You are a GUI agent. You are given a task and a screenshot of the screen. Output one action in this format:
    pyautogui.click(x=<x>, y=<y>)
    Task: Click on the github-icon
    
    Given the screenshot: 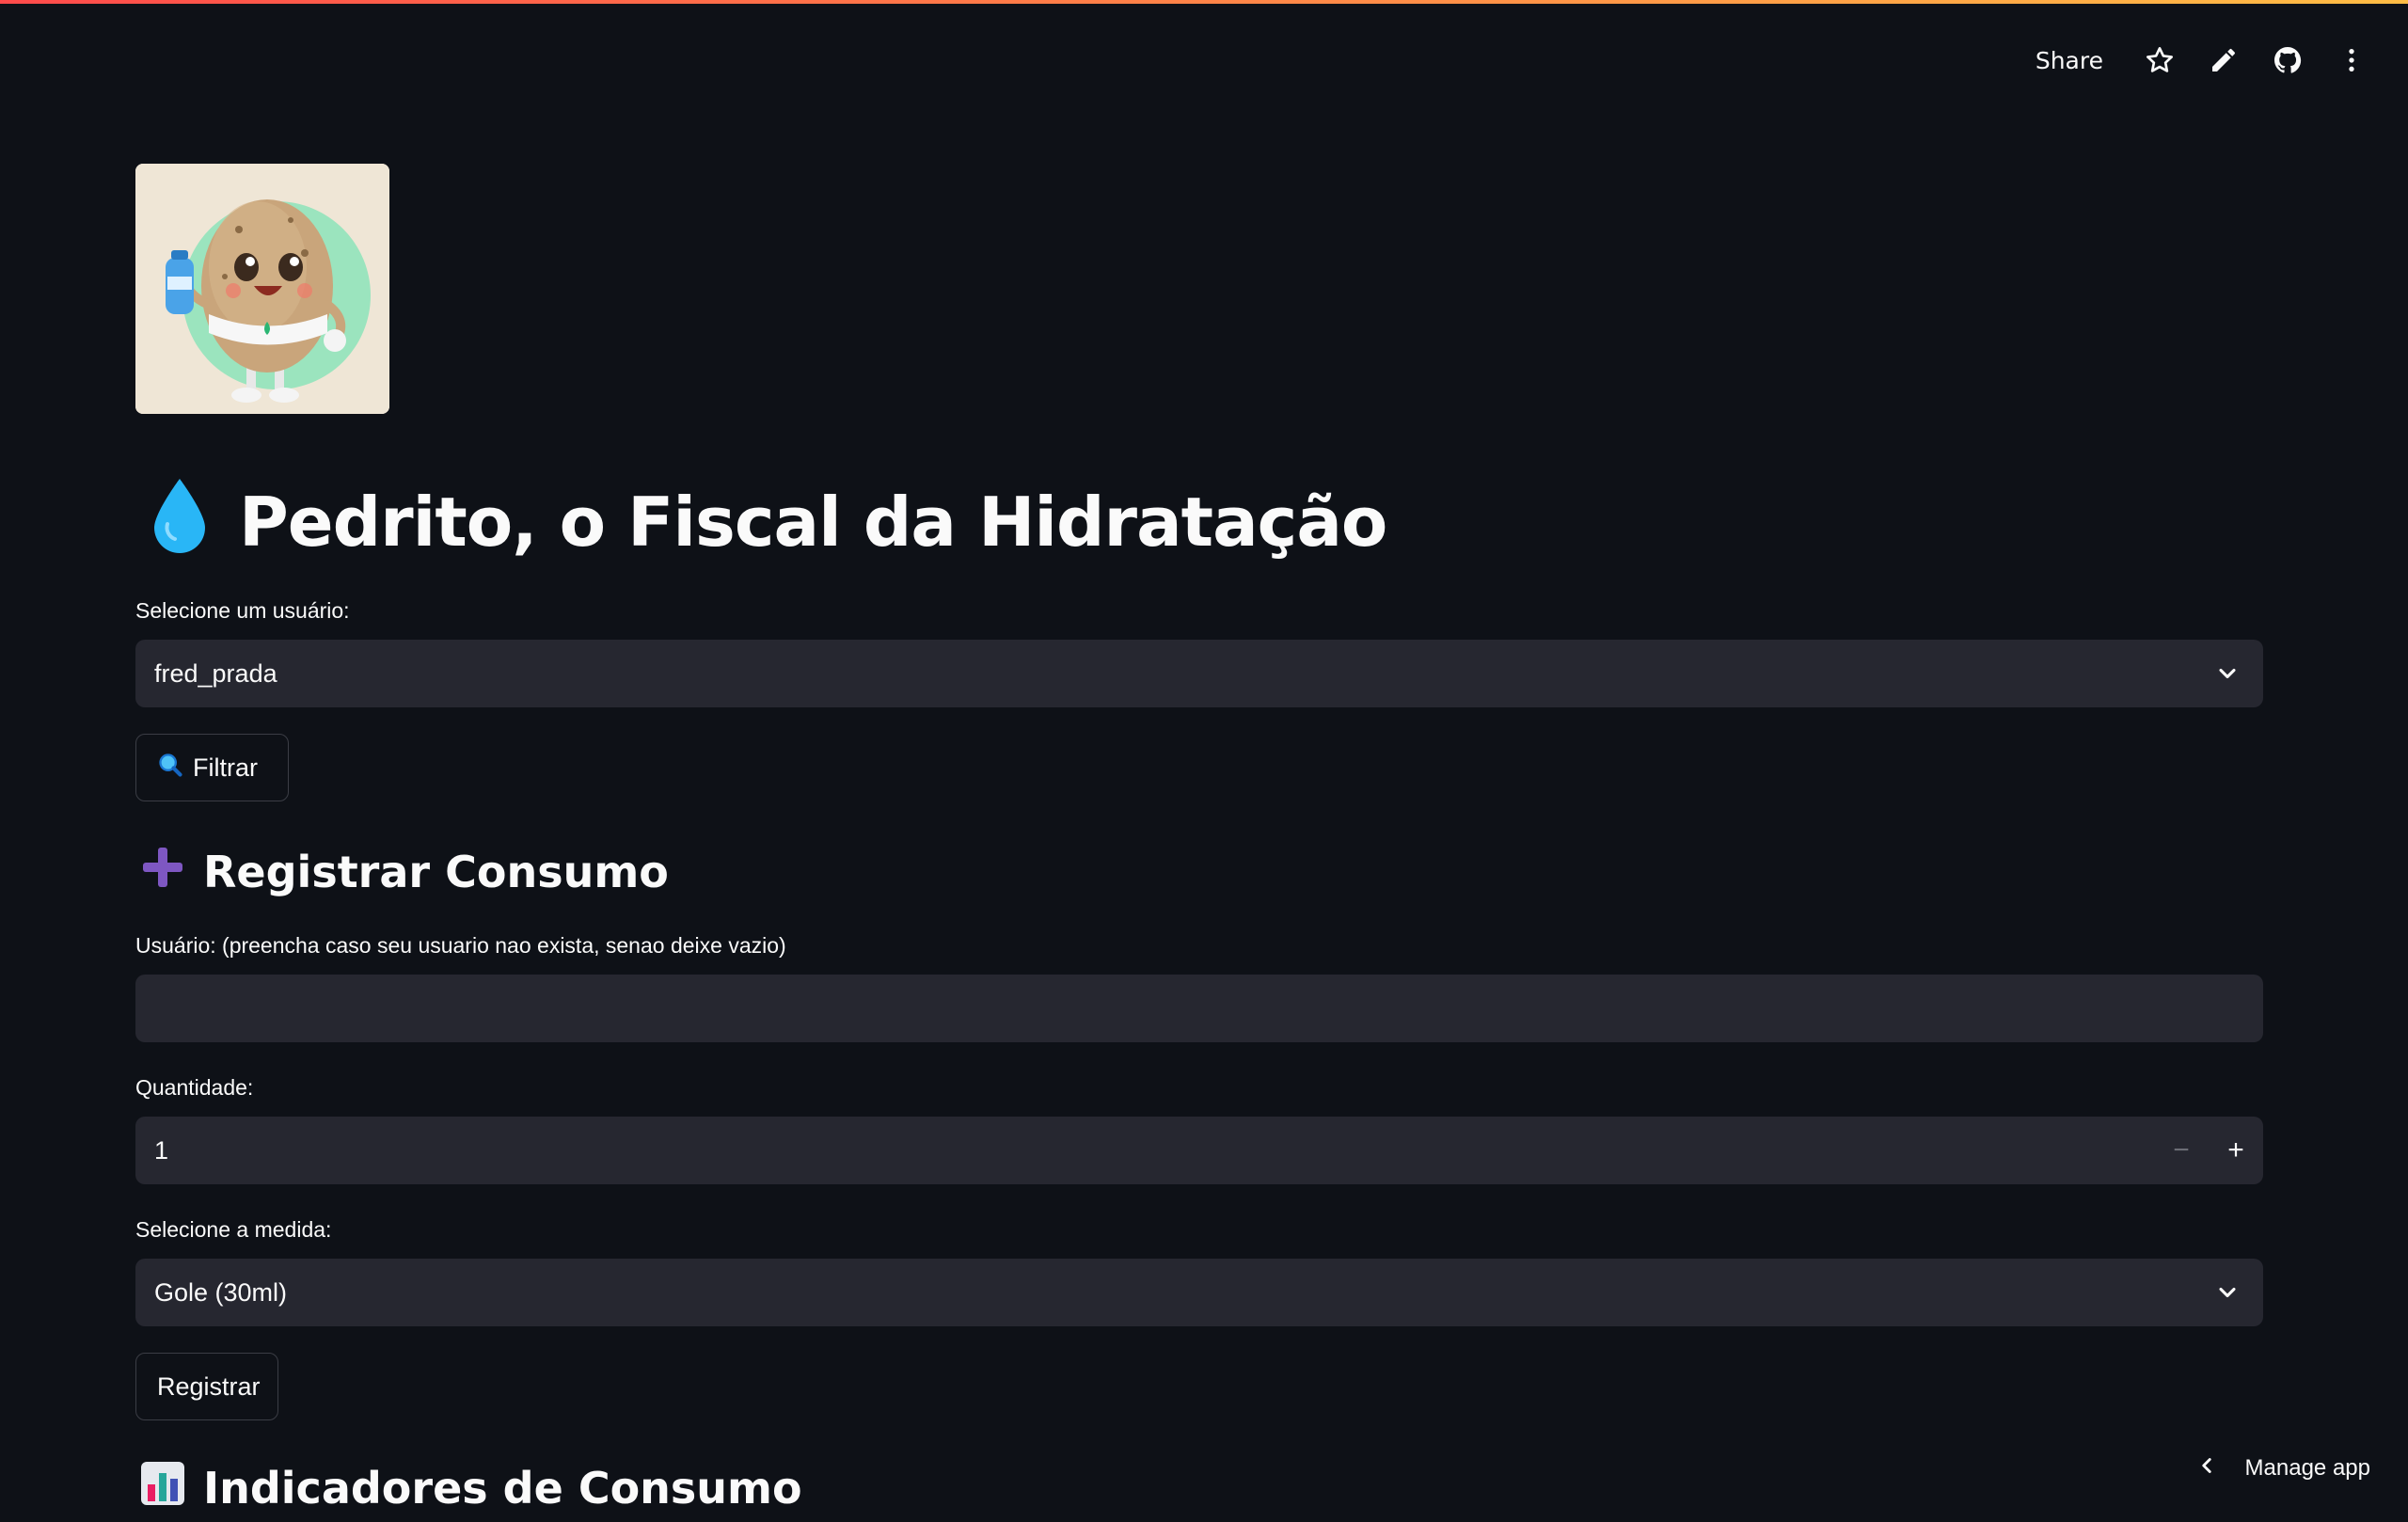 What is the action you would take?
    pyautogui.click(x=2287, y=60)
    